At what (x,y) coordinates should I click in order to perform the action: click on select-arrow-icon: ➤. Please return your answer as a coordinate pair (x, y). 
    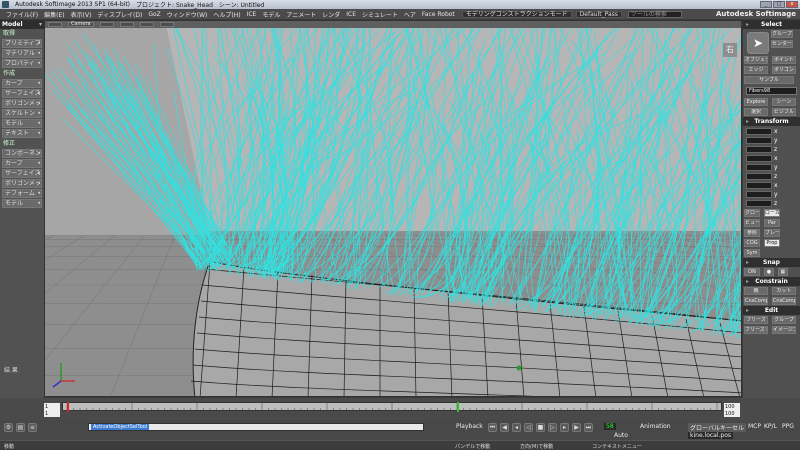
    Looking at the image, I should click on (758, 43).